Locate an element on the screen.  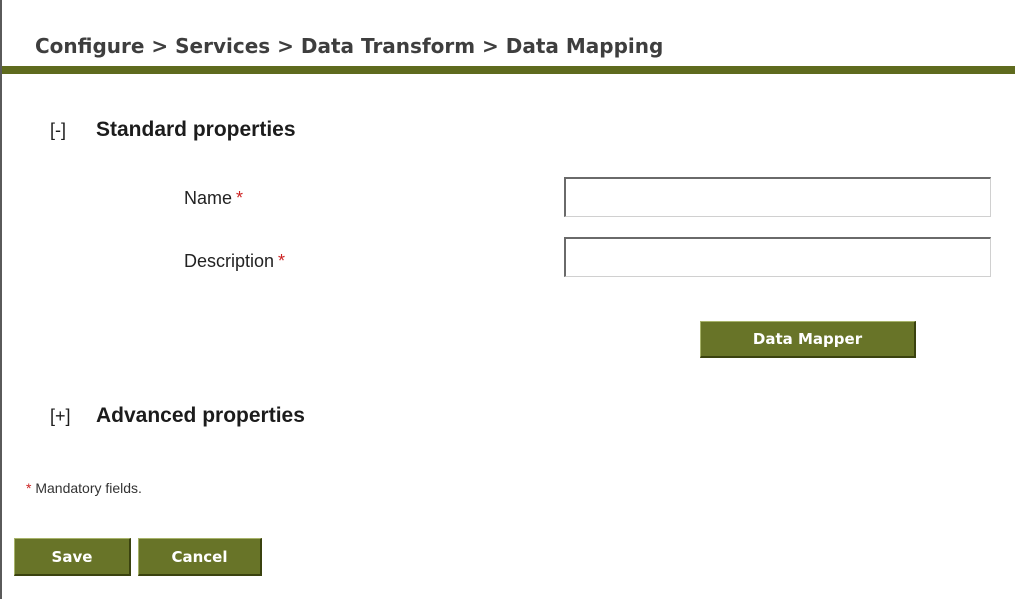
save-button: Save is located at coordinates (72, 557).